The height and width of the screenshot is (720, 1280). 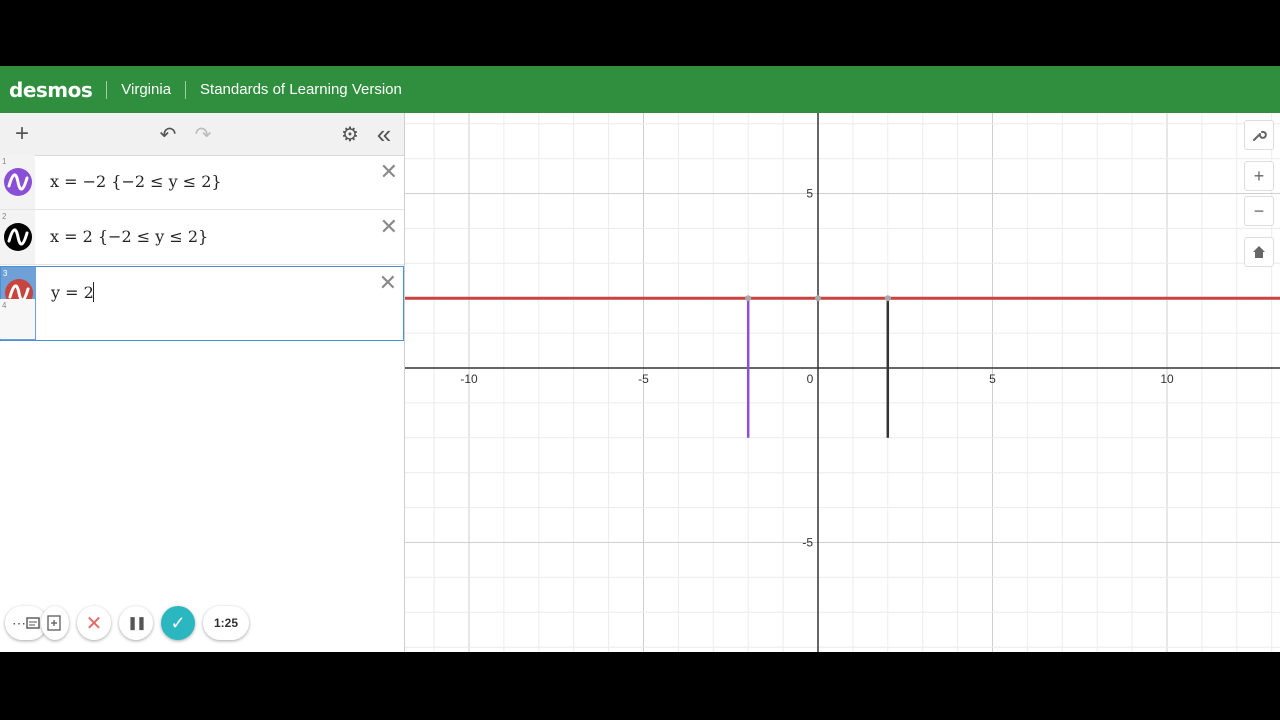 What do you see at coordinates (226, 623) in the screenshot?
I see `recording-timer: 1:25` at bounding box center [226, 623].